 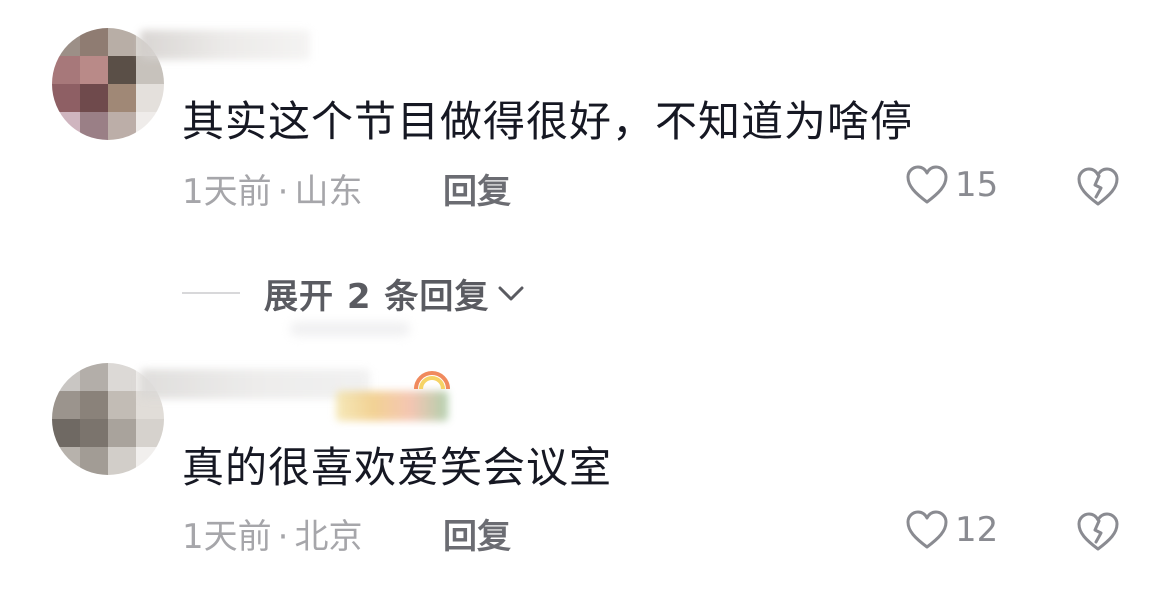 What do you see at coordinates (511, 293) in the screenshot?
I see `chevron-down-icon` at bounding box center [511, 293].